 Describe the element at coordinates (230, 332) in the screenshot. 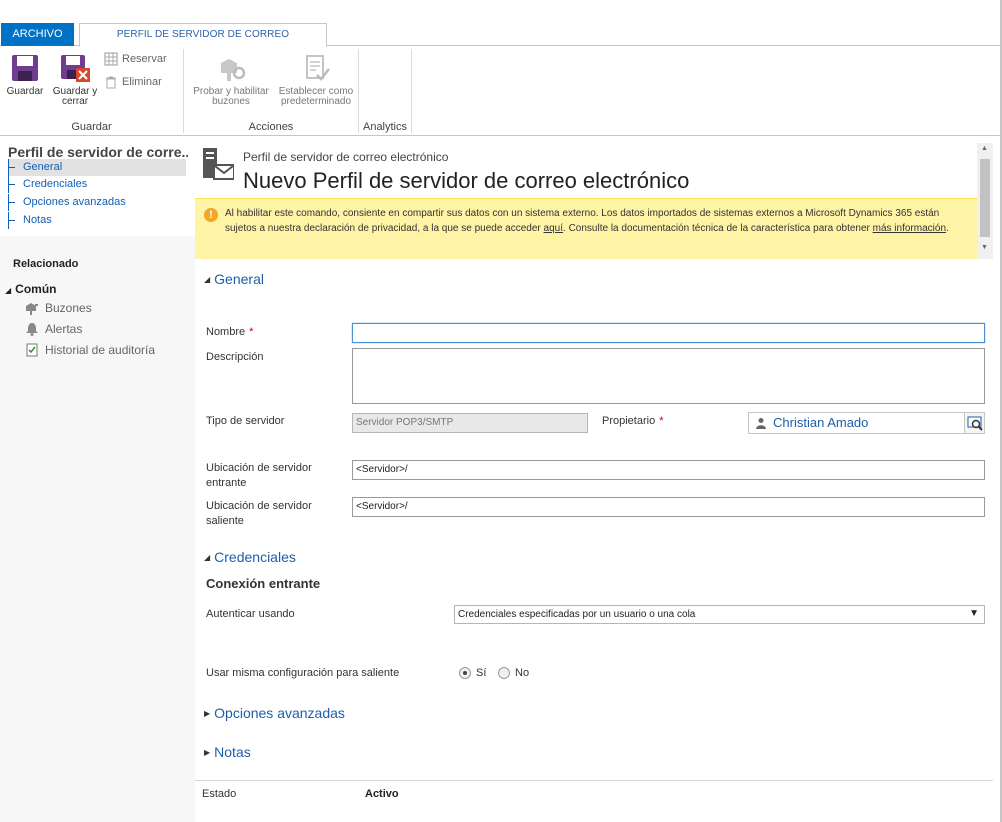

I see `name-label: Nombre *` at that location.